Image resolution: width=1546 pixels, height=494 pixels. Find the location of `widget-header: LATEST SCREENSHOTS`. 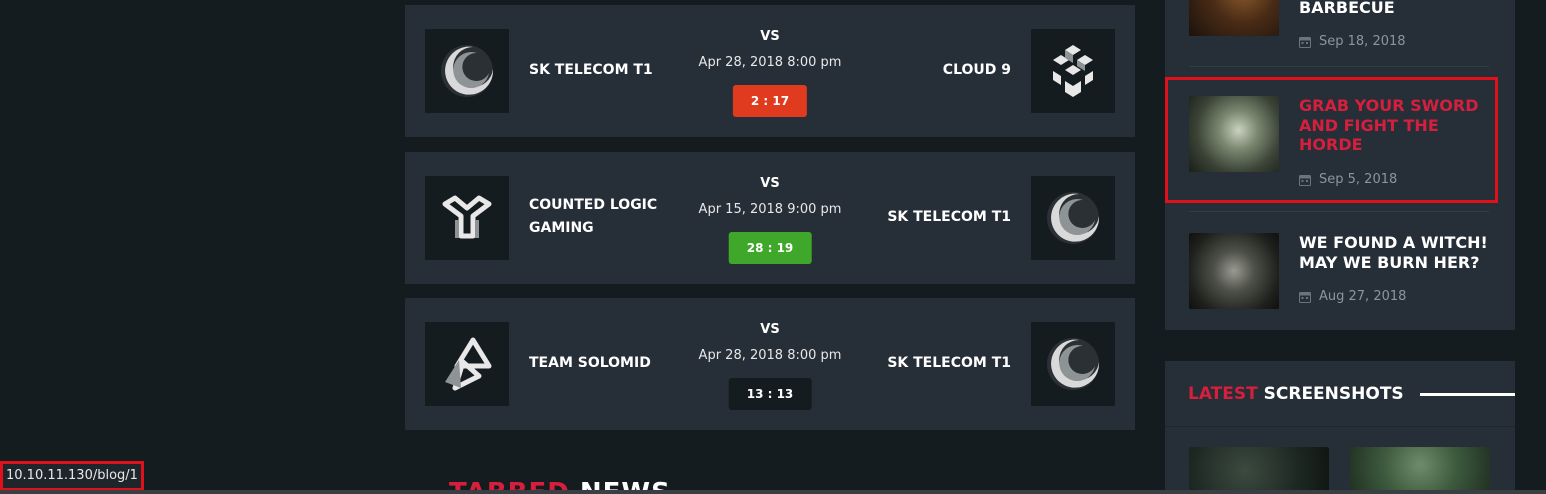

widget-header: LATEST SCREENSHOTS is located at coordinates (1340, 394).